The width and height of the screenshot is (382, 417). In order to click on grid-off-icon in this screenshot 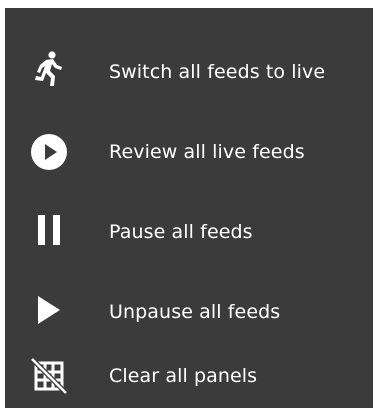, I will do `click(49, 376)`.